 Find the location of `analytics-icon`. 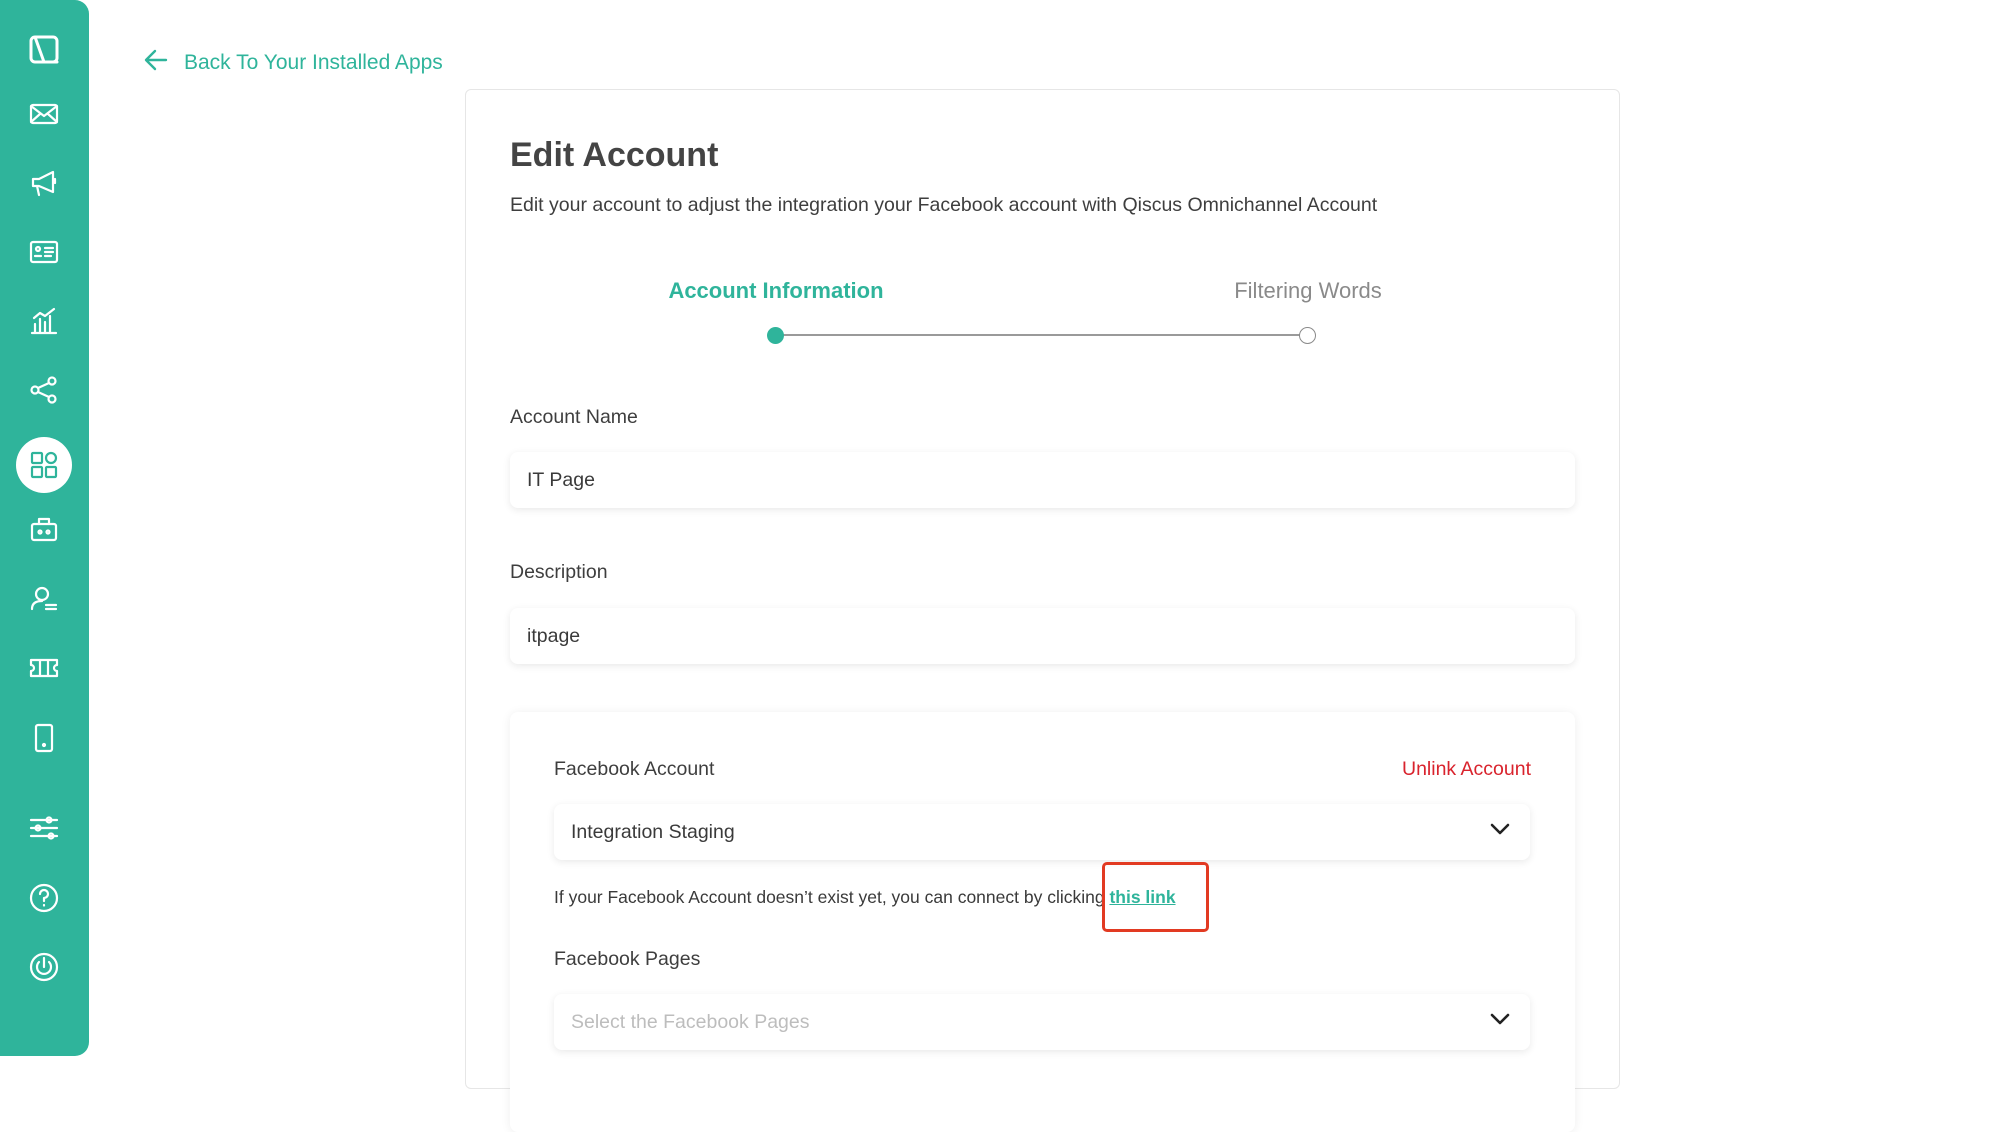

analytics-icon is located at coordinates (44, 321).